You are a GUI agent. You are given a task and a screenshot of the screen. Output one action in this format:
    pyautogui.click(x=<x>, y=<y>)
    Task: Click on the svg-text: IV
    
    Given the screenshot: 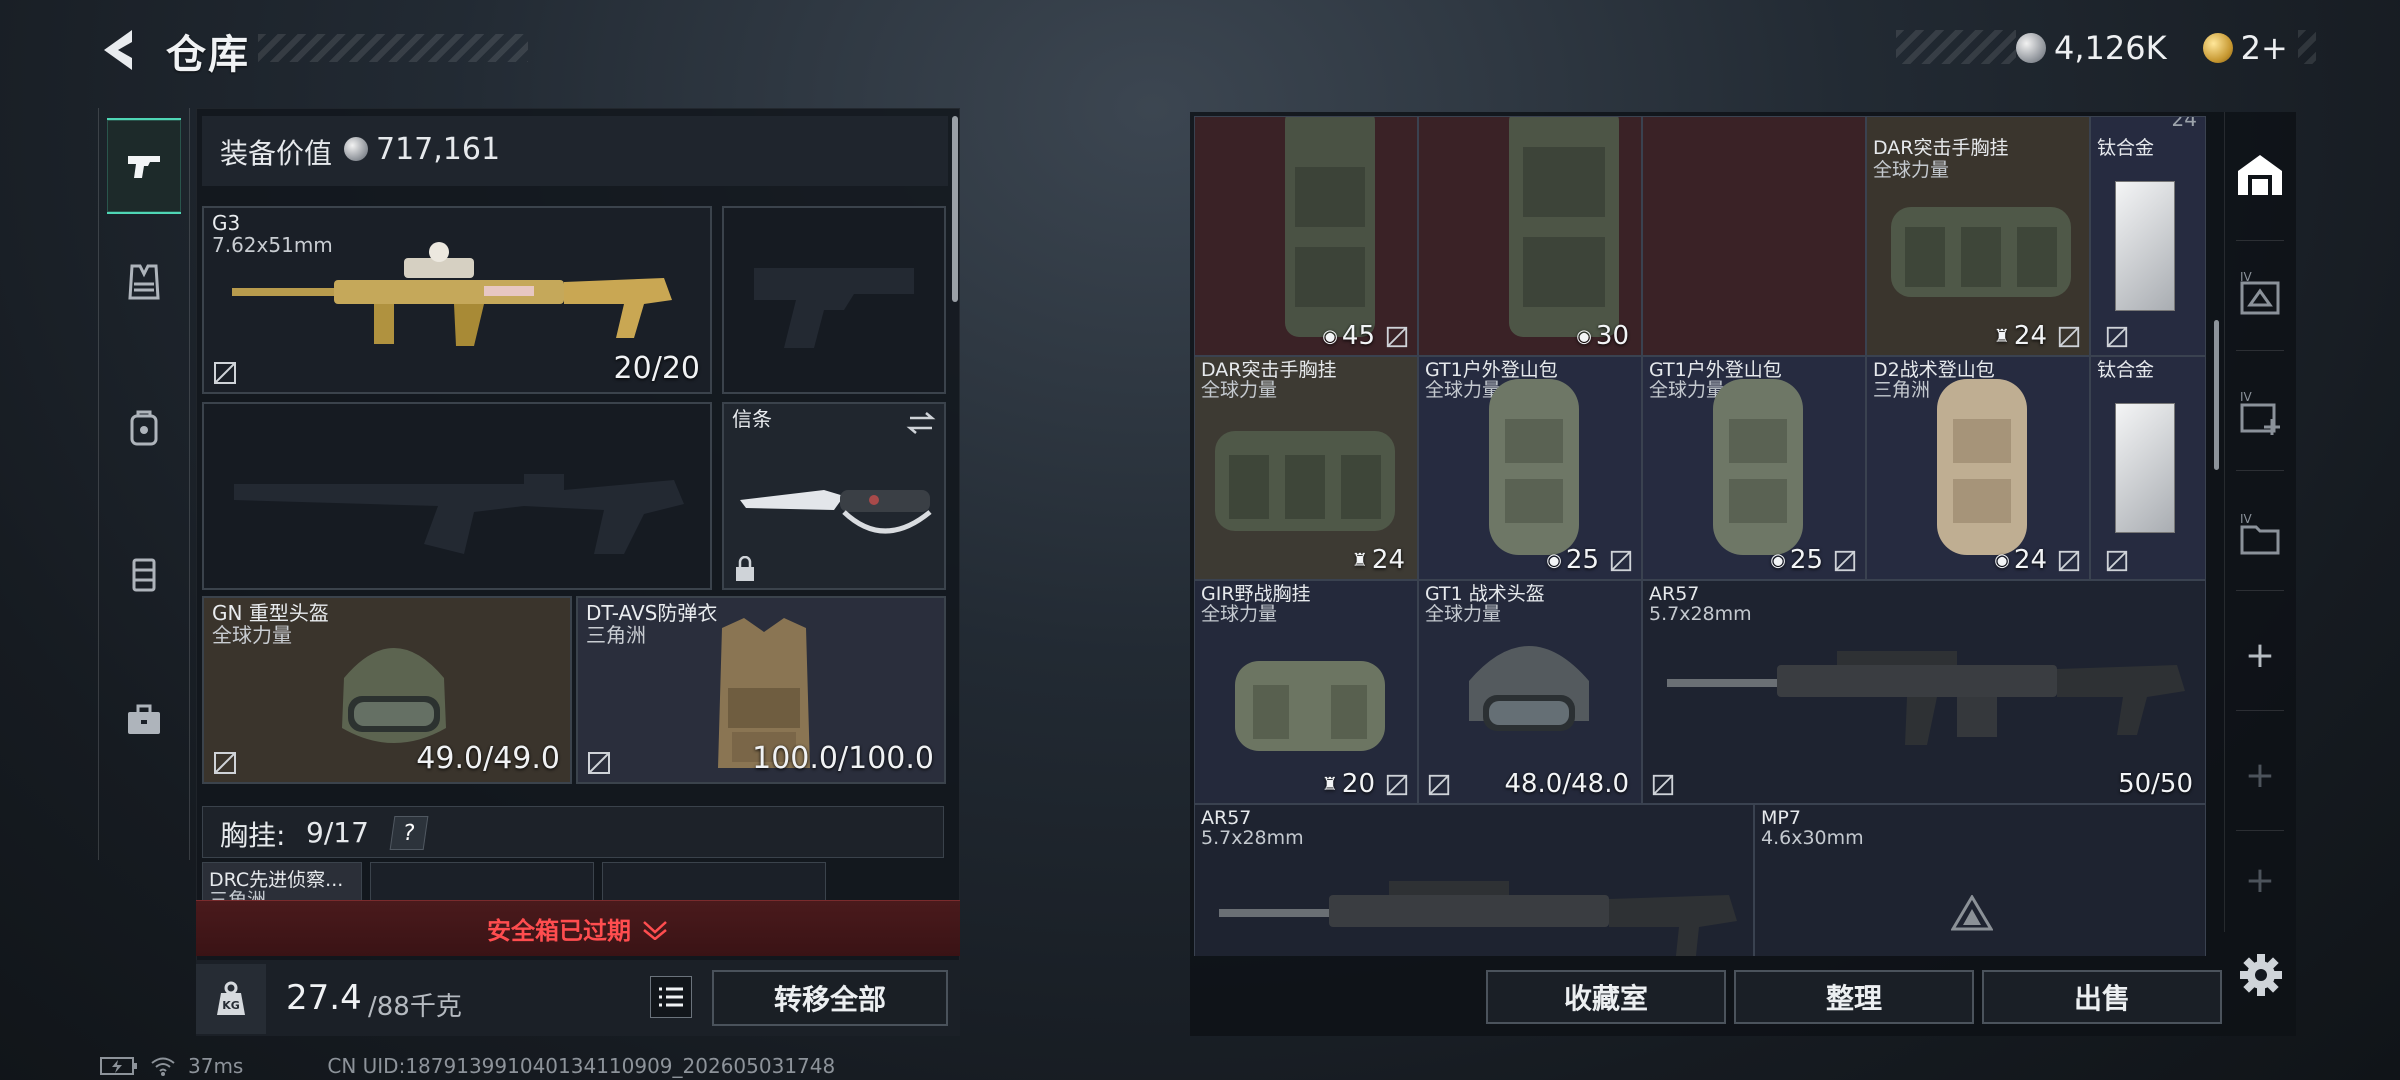 What is the action you would take?
    pyautogui.click(x=2246, y=519)
    